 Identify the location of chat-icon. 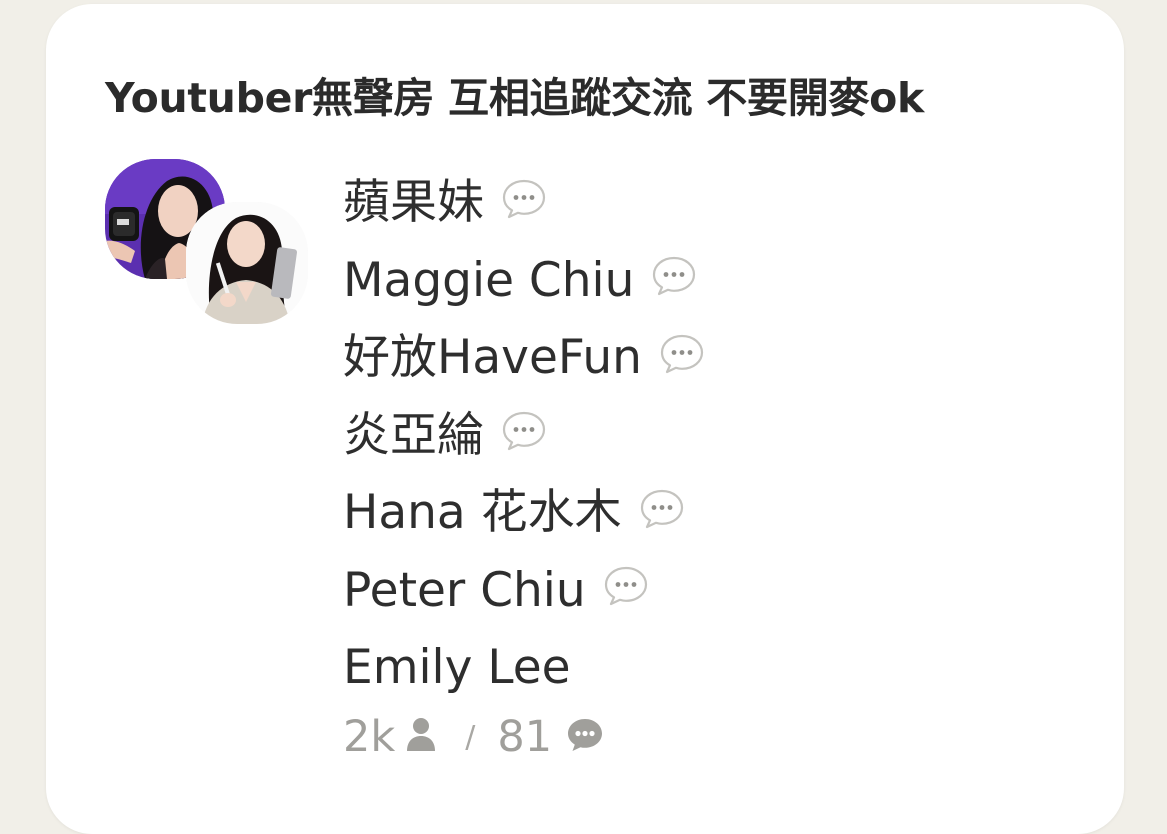
(585, 735).